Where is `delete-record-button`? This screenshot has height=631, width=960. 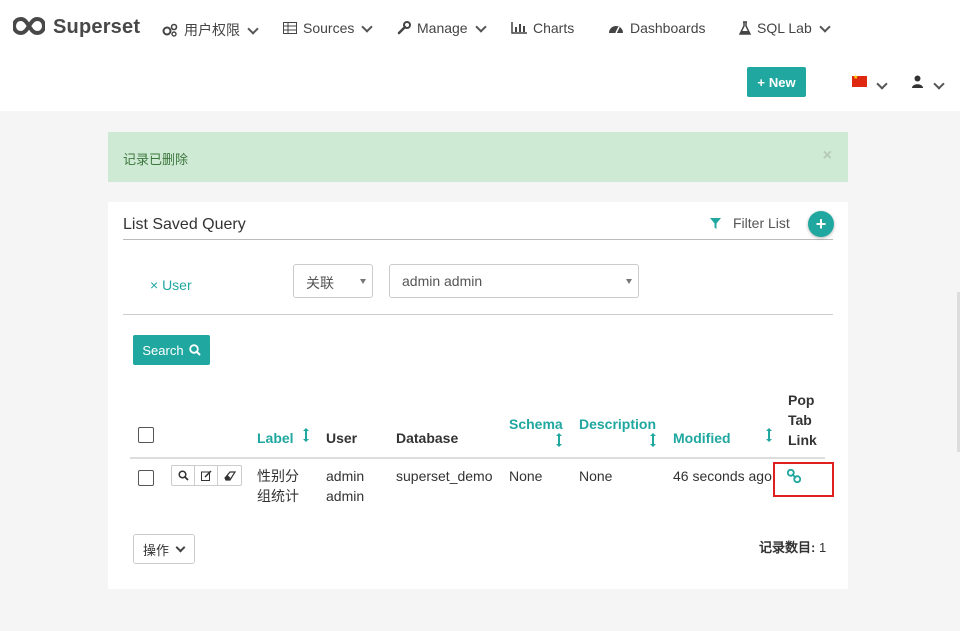
delete-record-button is located at coordinates (229, 475).